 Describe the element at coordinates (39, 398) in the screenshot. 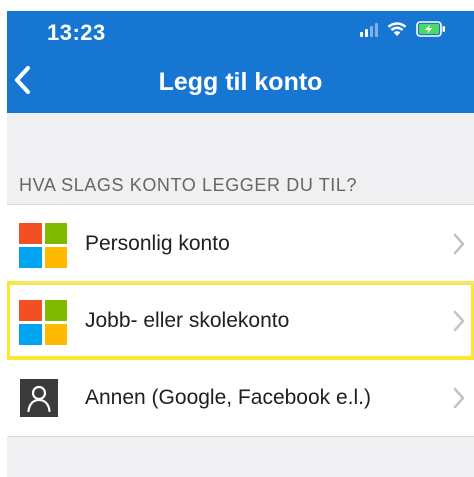

I see `person-icon` at that location.